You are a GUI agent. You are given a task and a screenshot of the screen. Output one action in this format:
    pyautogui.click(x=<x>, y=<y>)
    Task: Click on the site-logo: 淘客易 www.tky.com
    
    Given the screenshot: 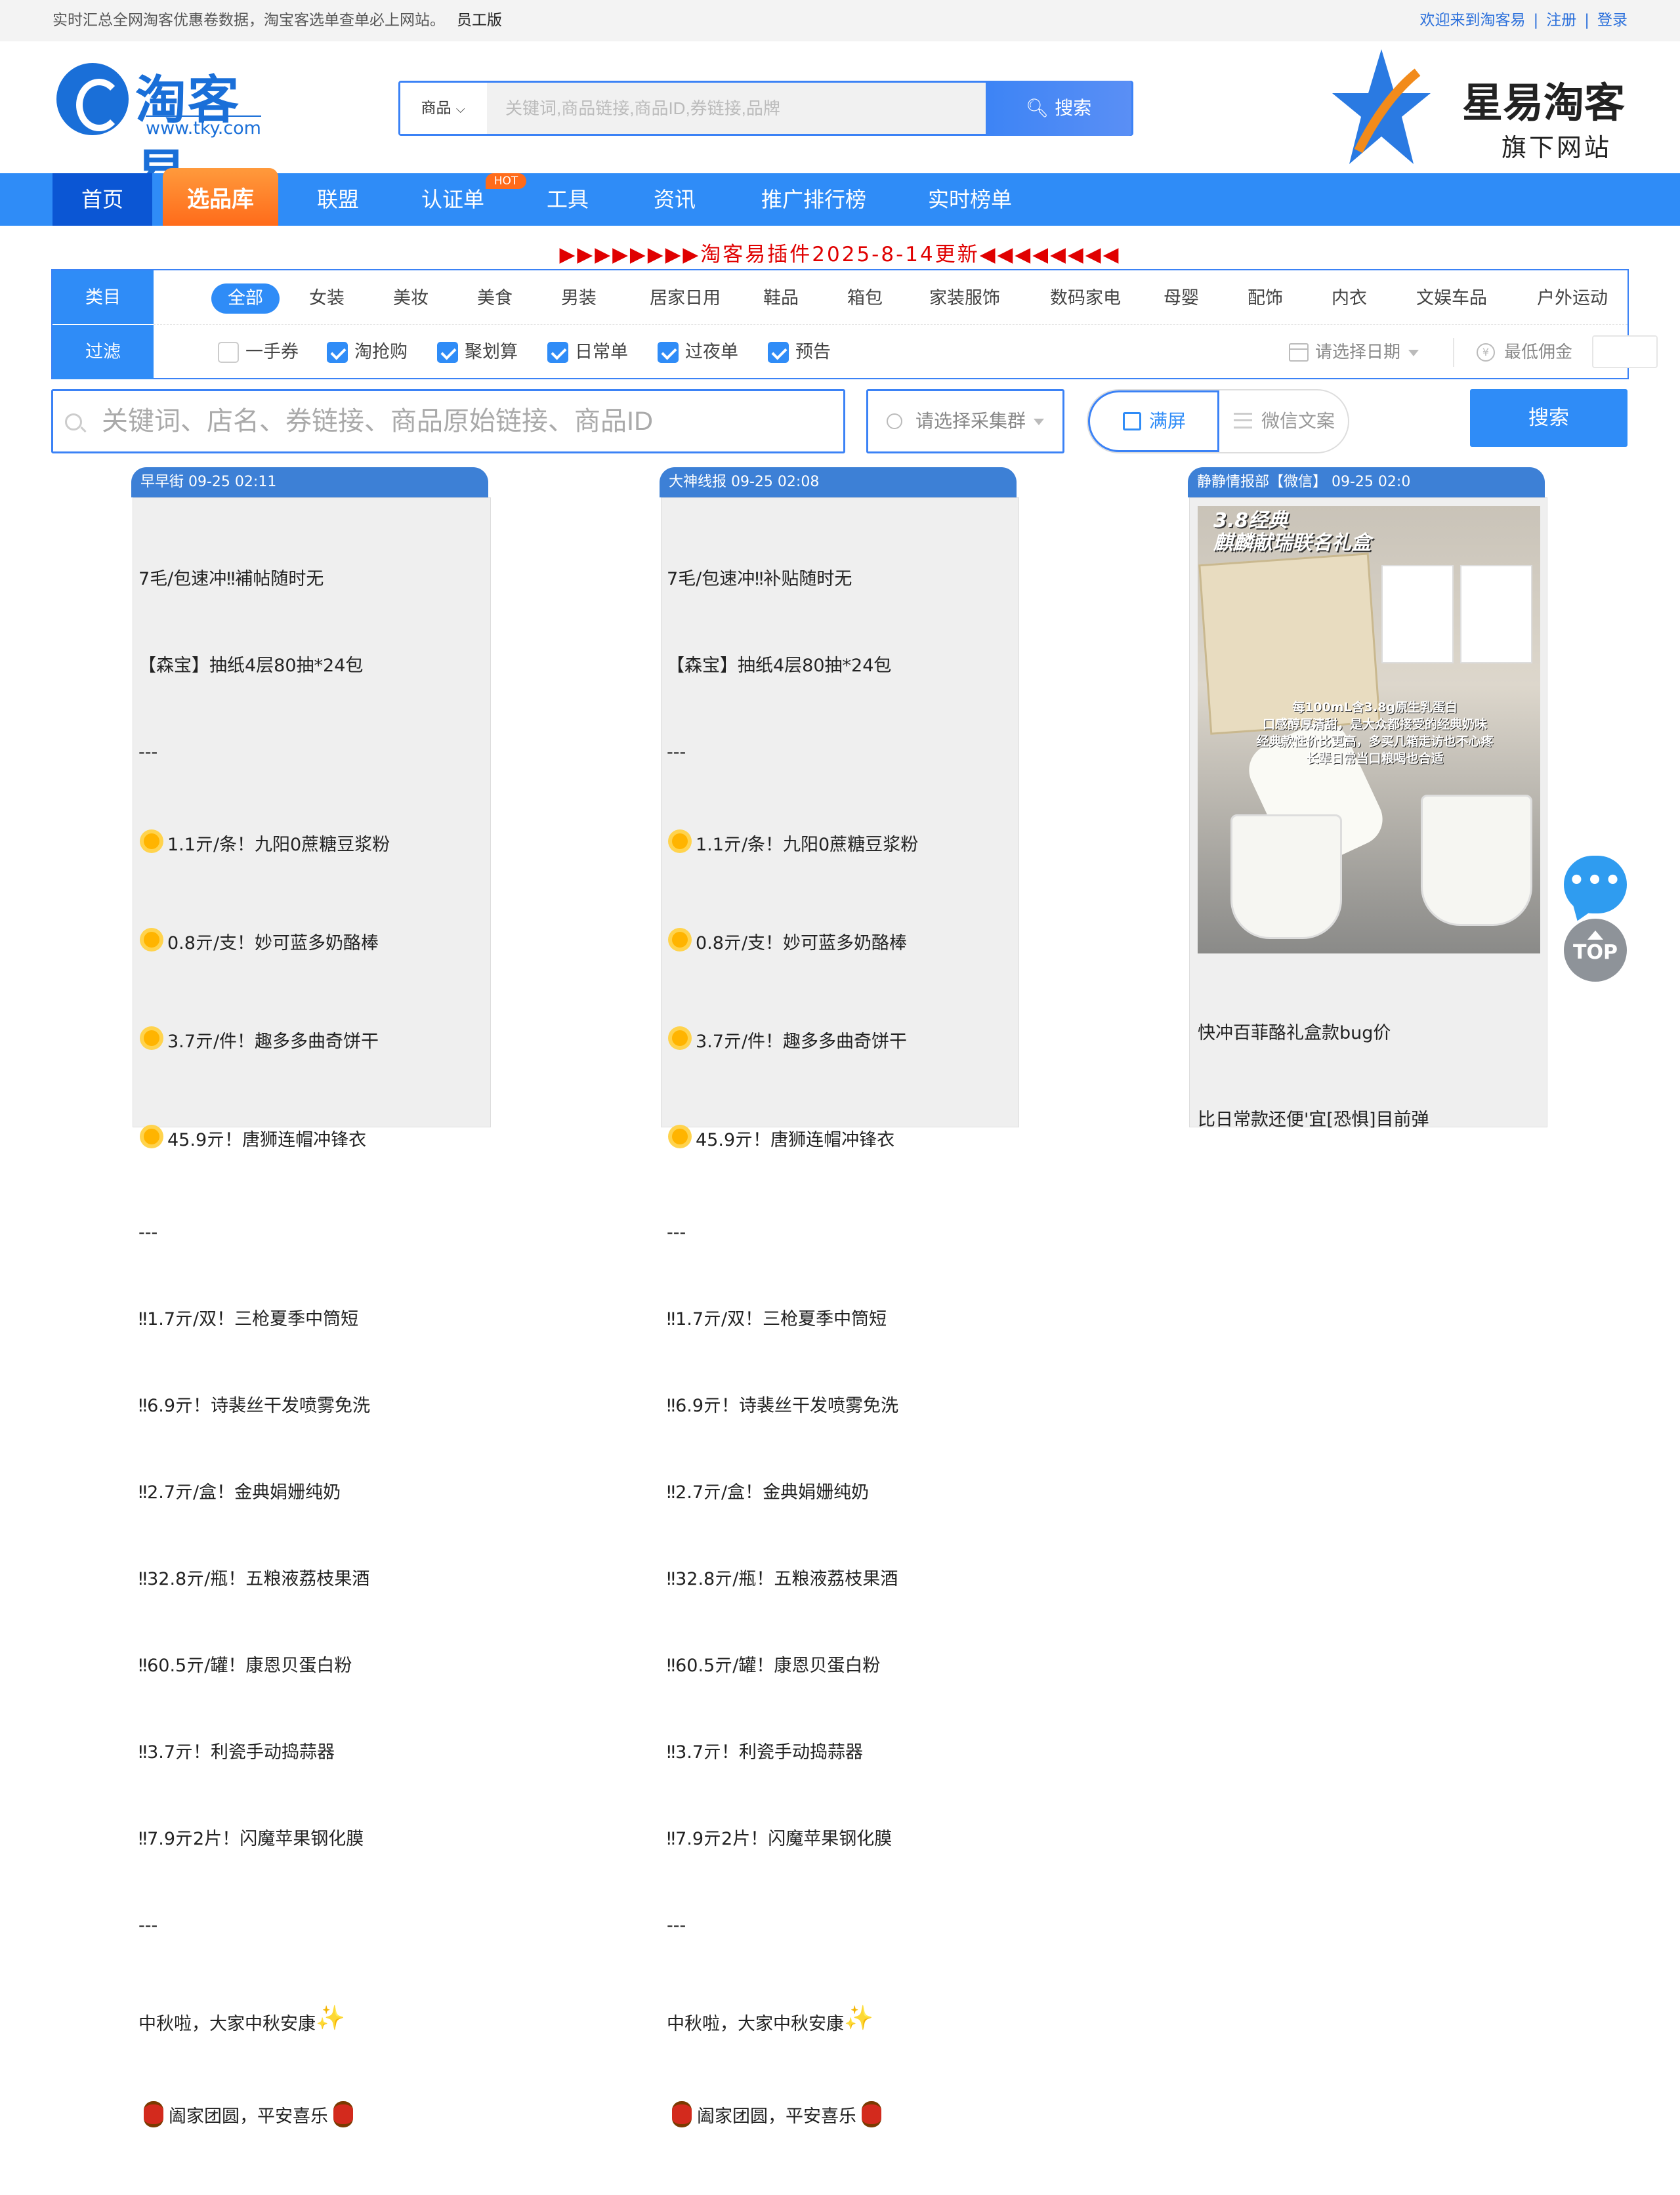 What is the action you would take?
    pyautogui.click(x=168, y=131)
    